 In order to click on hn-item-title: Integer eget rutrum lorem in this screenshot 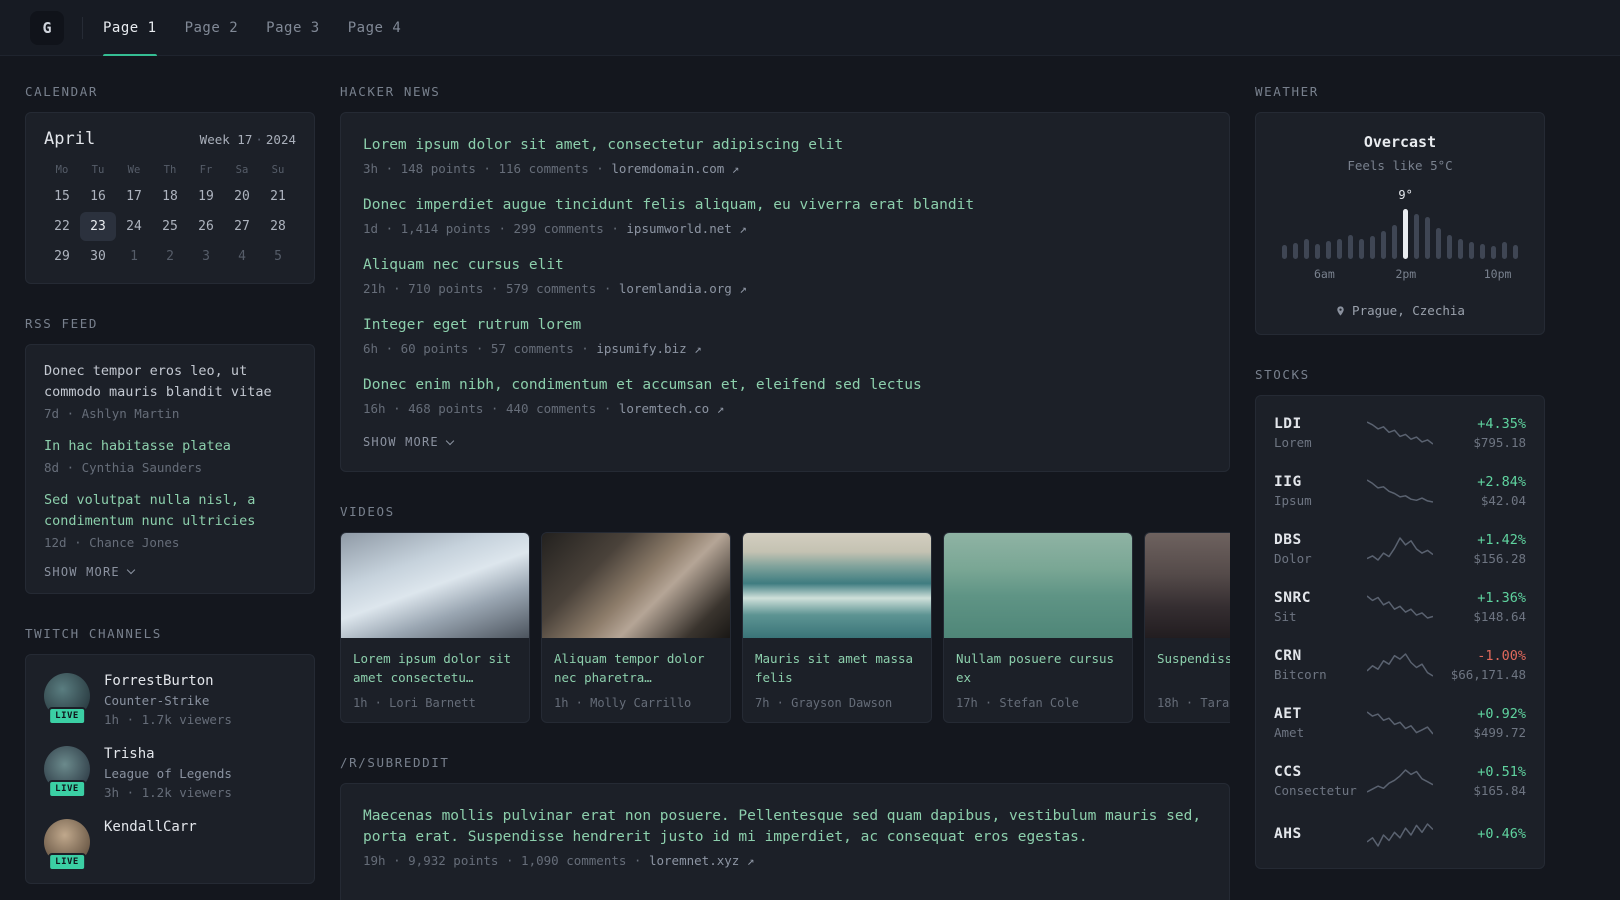, I will do `click(785, 325)`.